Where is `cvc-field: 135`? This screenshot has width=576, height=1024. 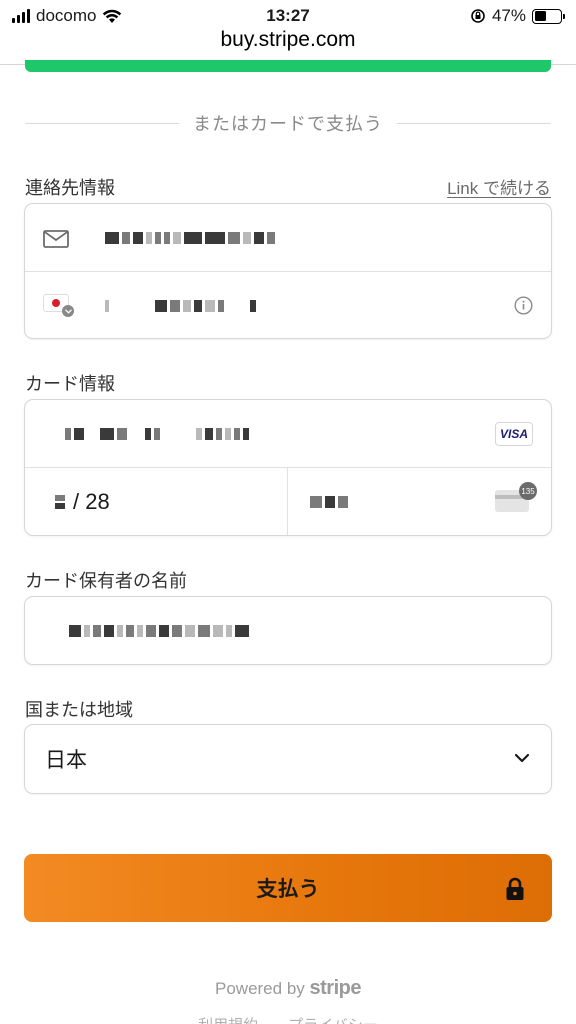
cvc-field: 135 is located at coordinates (419, 501).